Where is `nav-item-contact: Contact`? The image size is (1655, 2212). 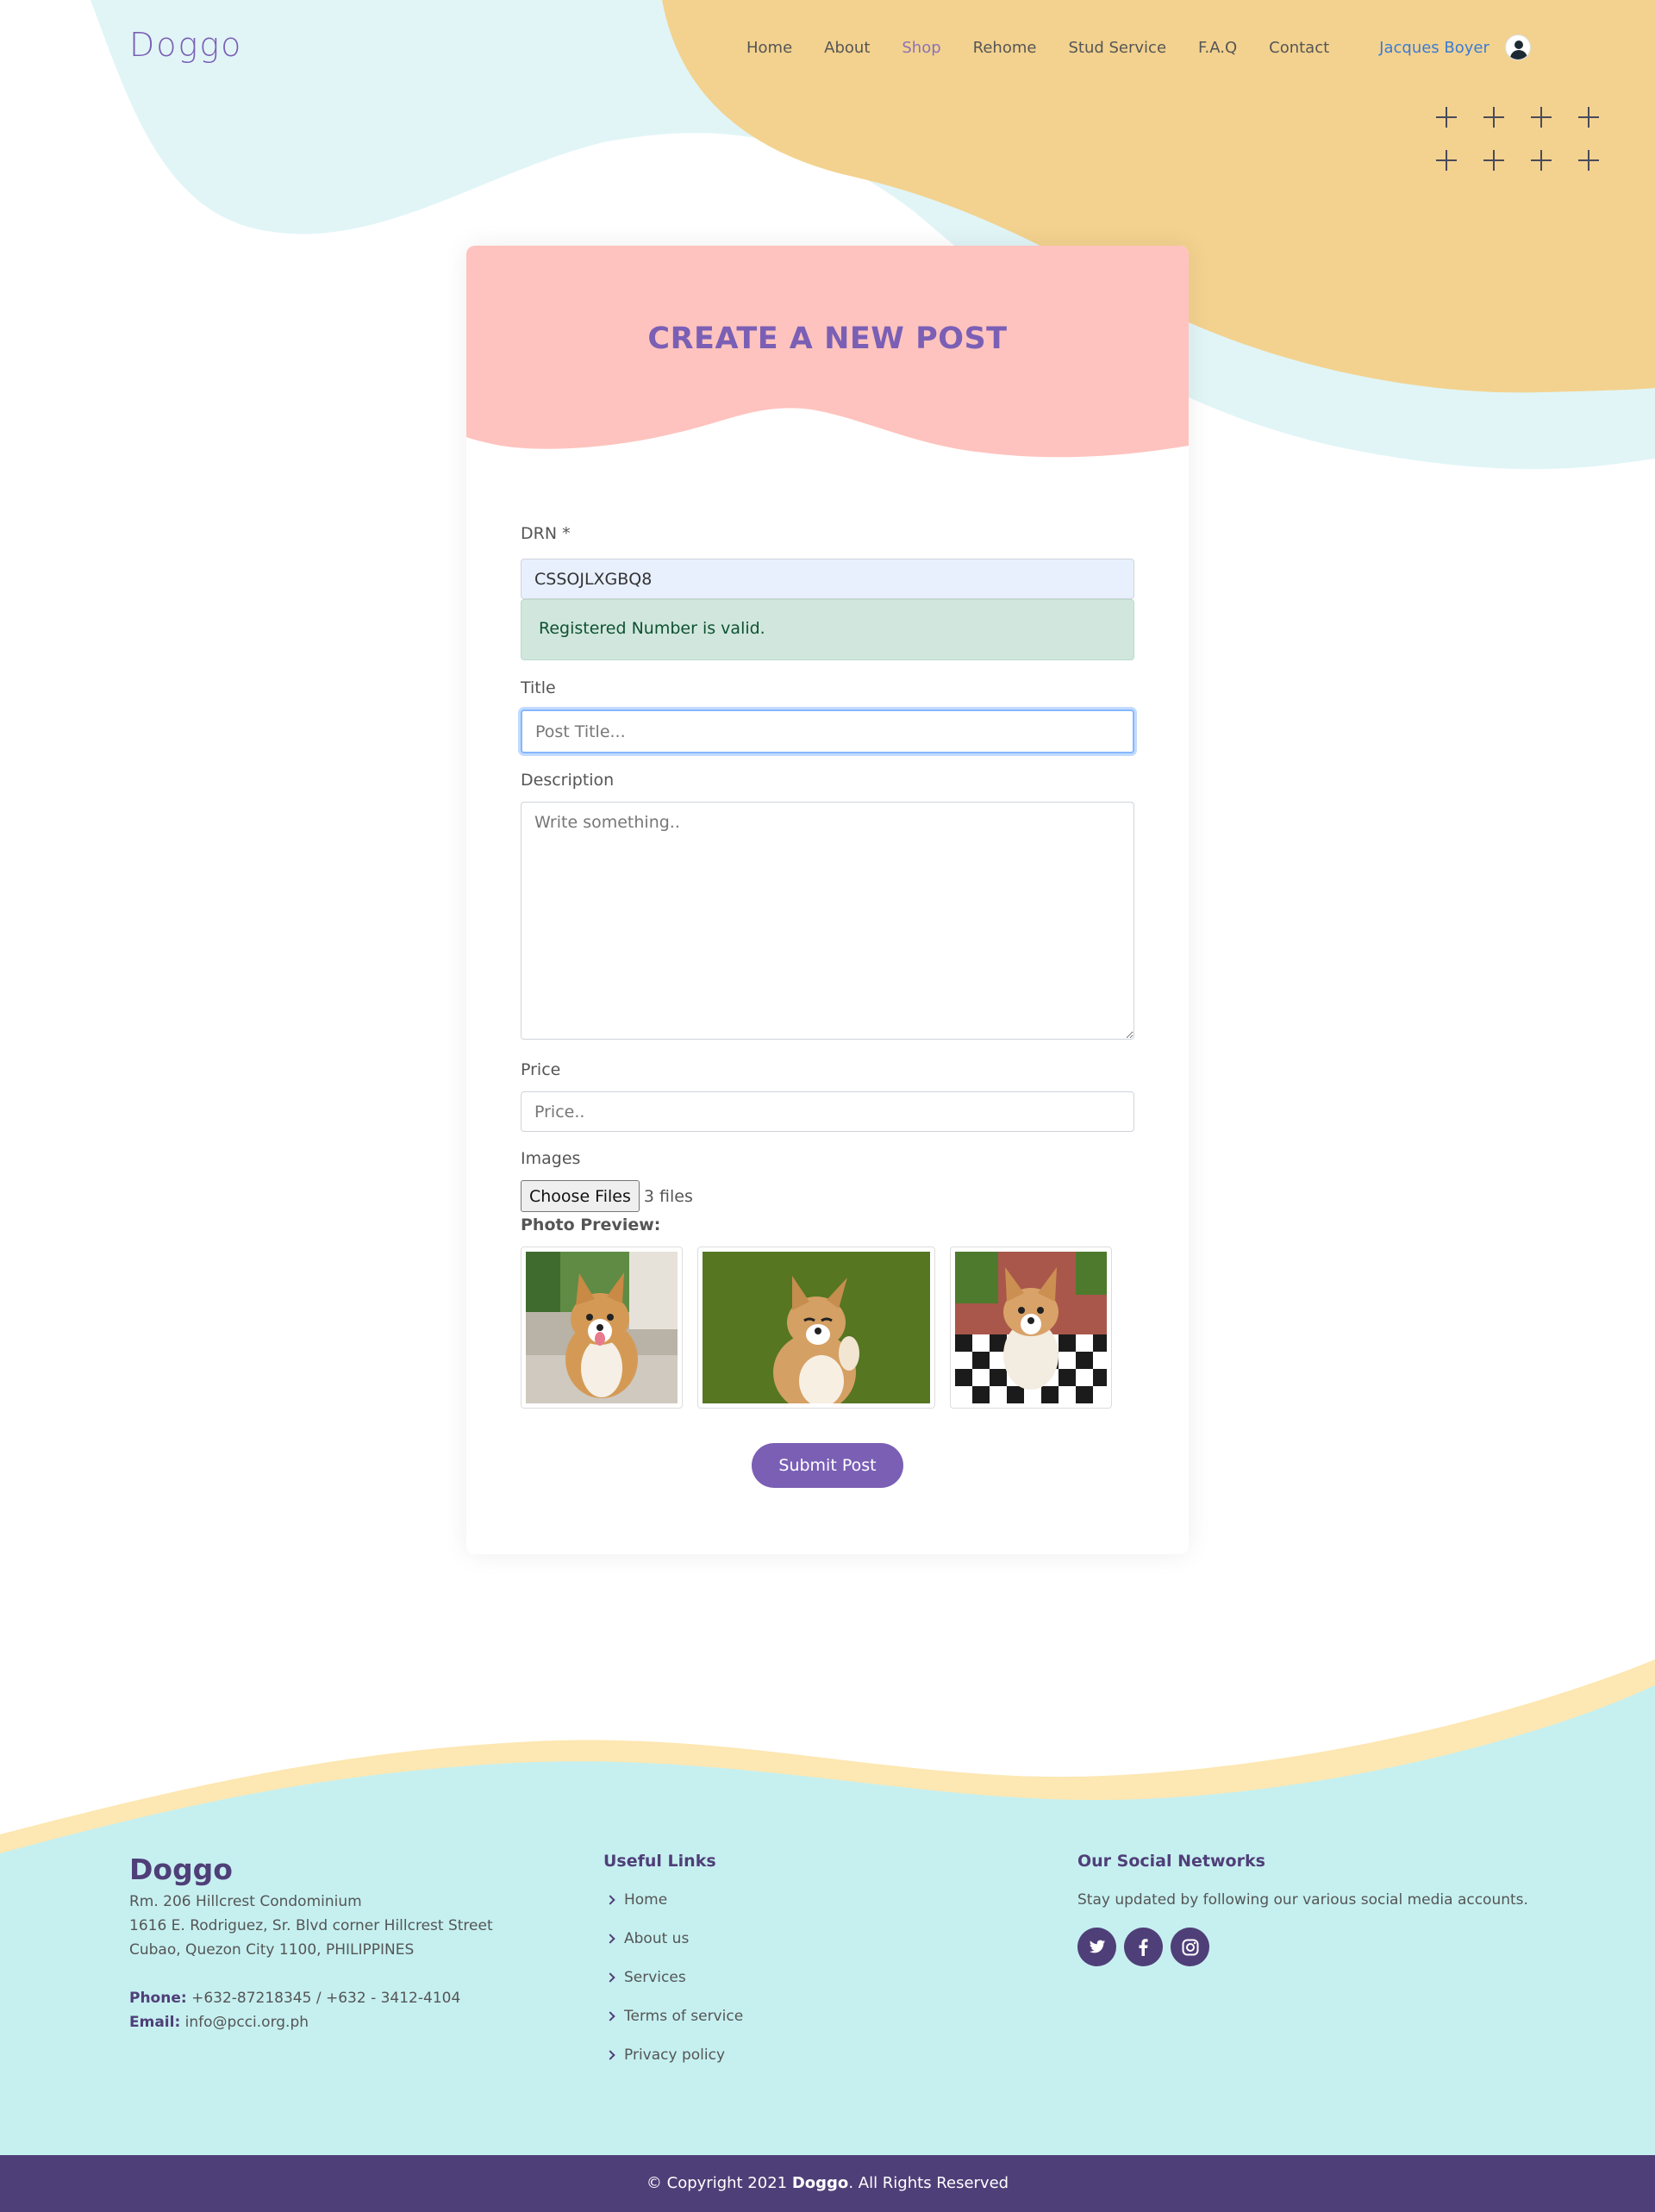 nav-item-contact: Contact is located at coordinates (1299, 48).